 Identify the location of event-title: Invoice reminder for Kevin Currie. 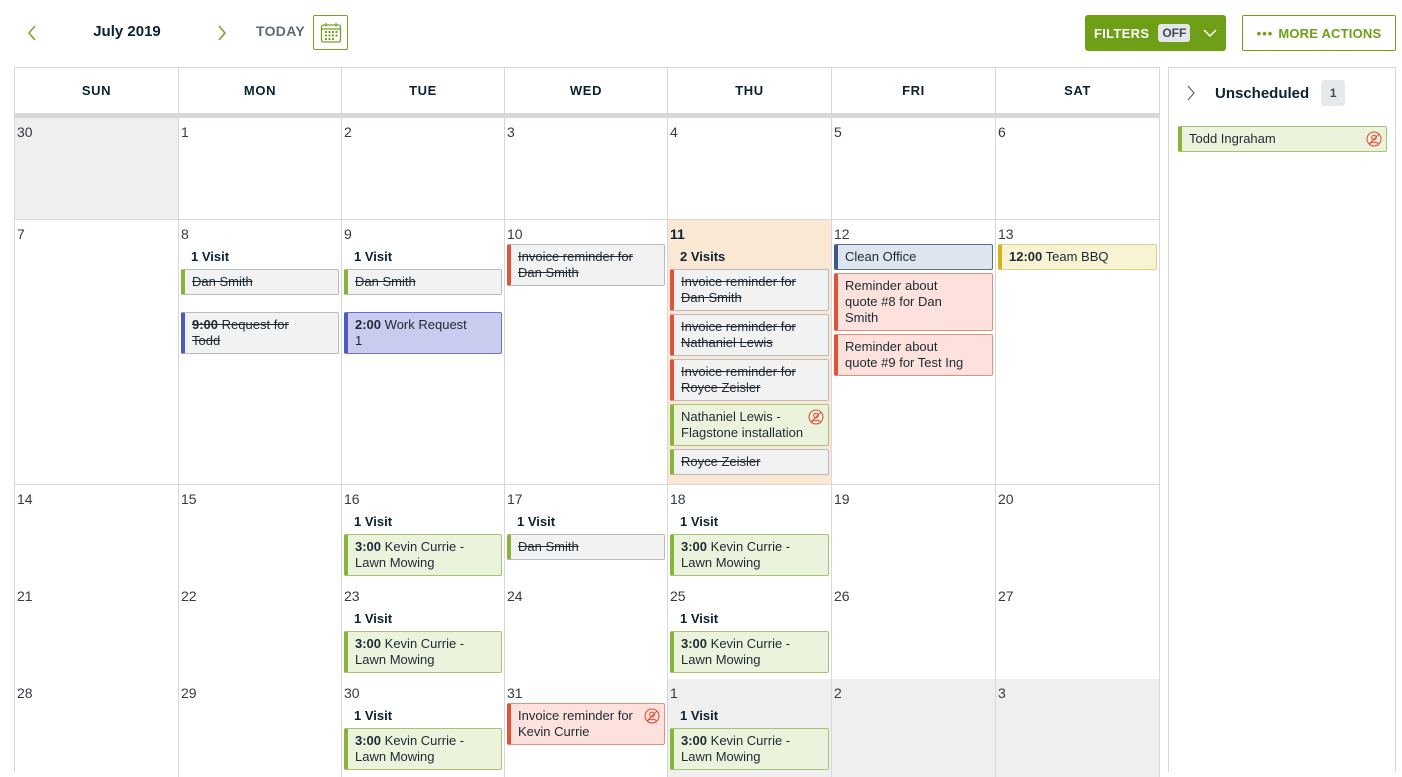
(575, 723).